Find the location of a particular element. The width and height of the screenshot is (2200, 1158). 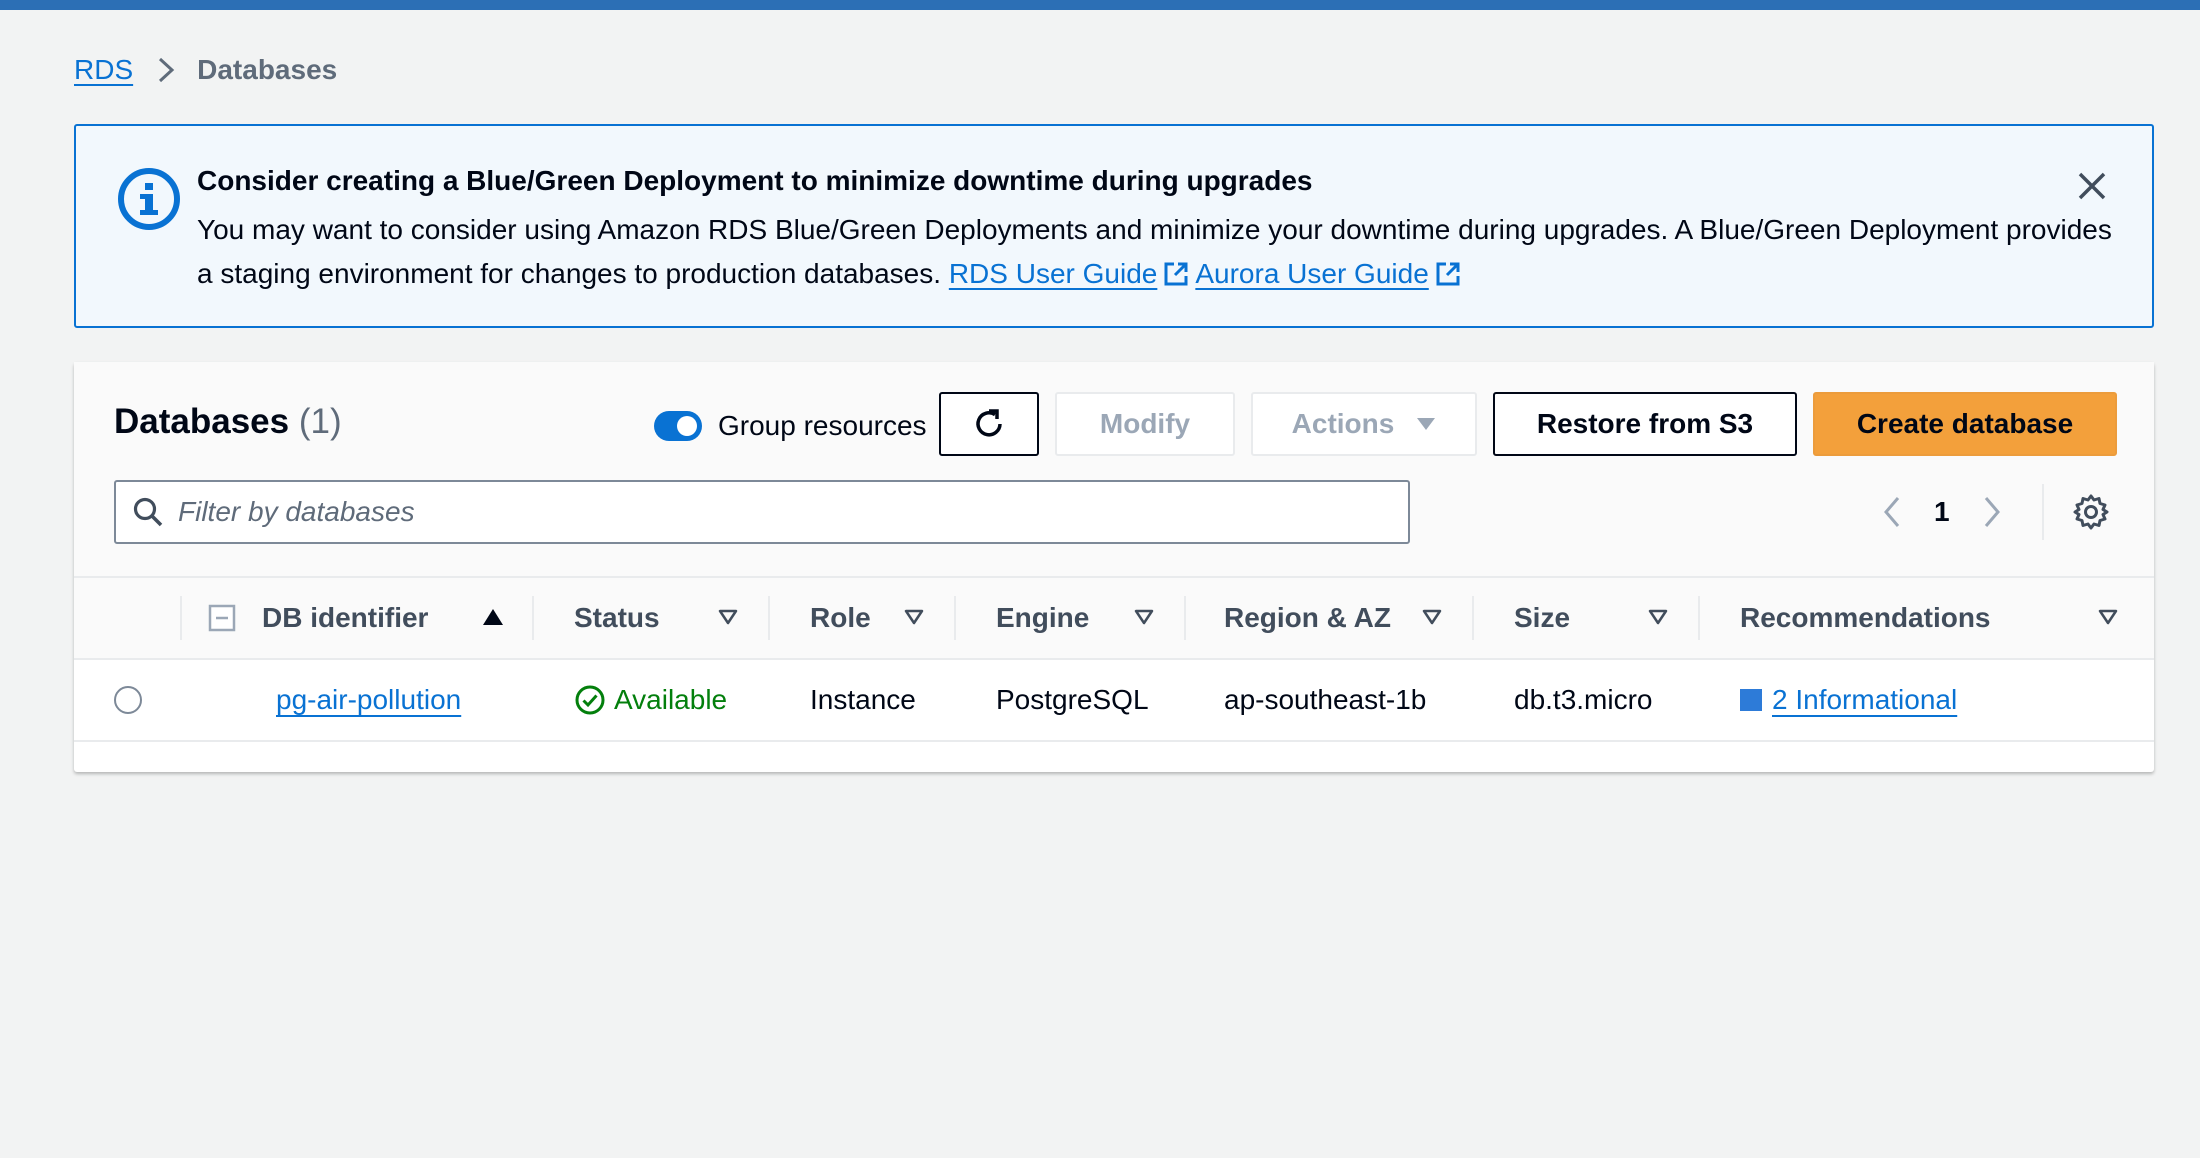

aurora-user-guide-link: Aurora User Guide is located at coordinates (1311, 273).